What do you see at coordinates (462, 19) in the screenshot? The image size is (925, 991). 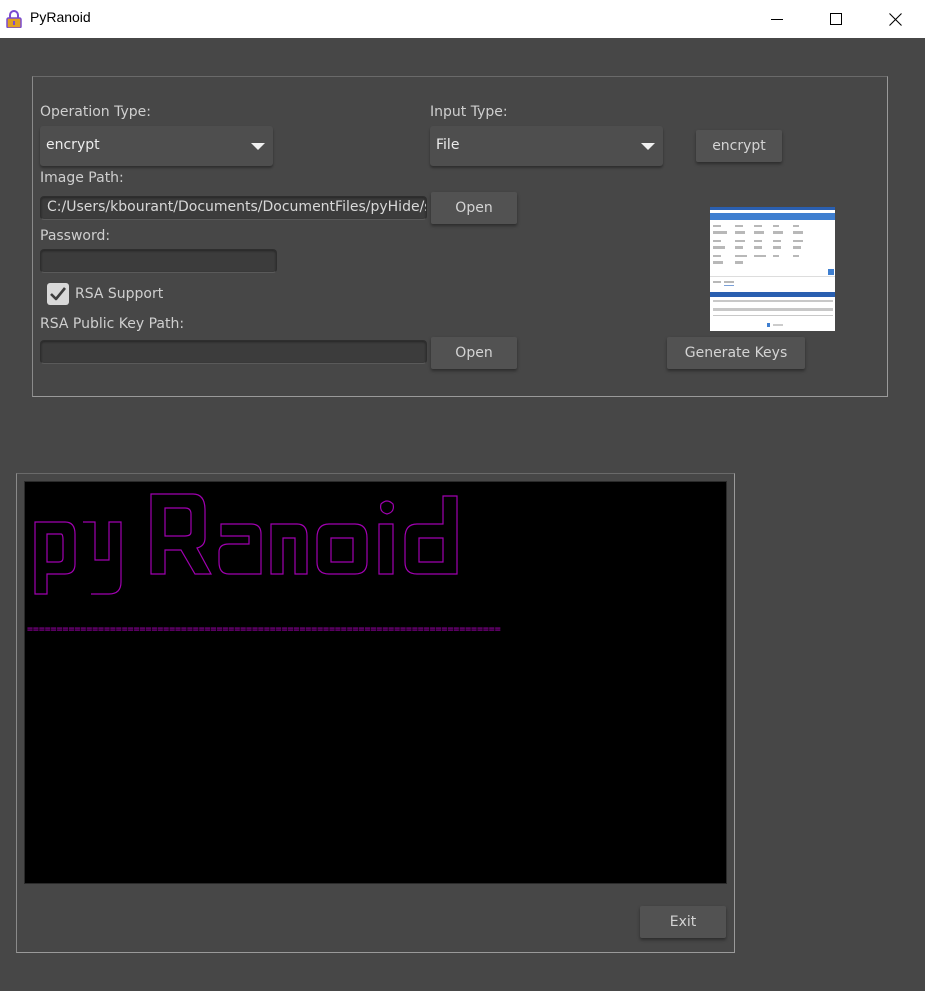 I see `title-bar: PyRanoid` at bounding box center [462, 19].